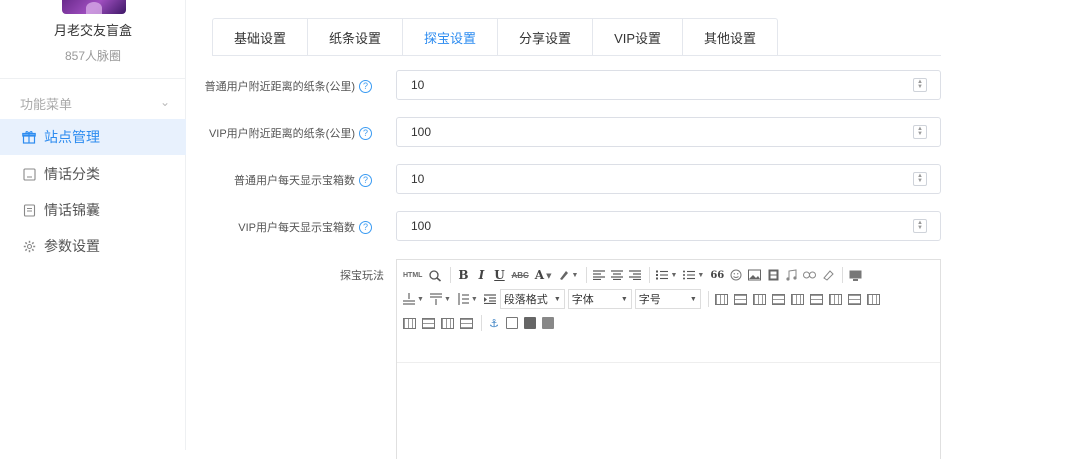 This screenshot has height=459, width=1080. I want to click on font-size-select: 字号 ▼, so click(667, 299).